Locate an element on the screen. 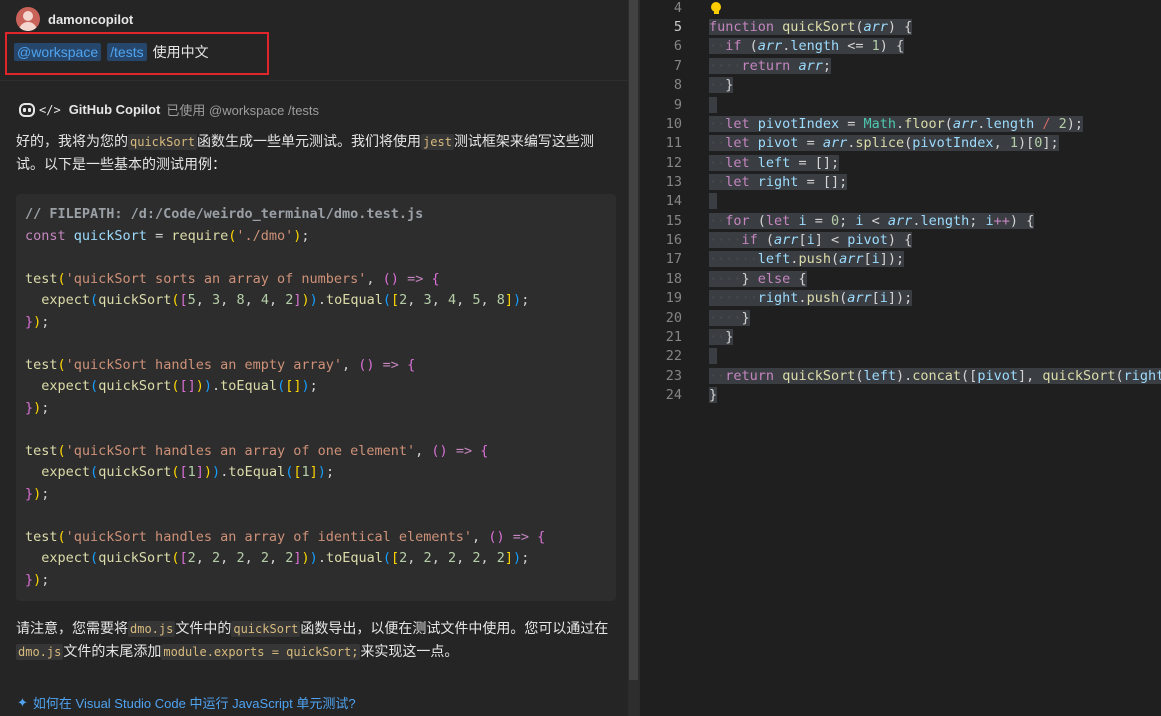 The width and height of the screenshot is (1161, 716). inline-code: module.exports = quickSort; is located at coordinates (261, 652).